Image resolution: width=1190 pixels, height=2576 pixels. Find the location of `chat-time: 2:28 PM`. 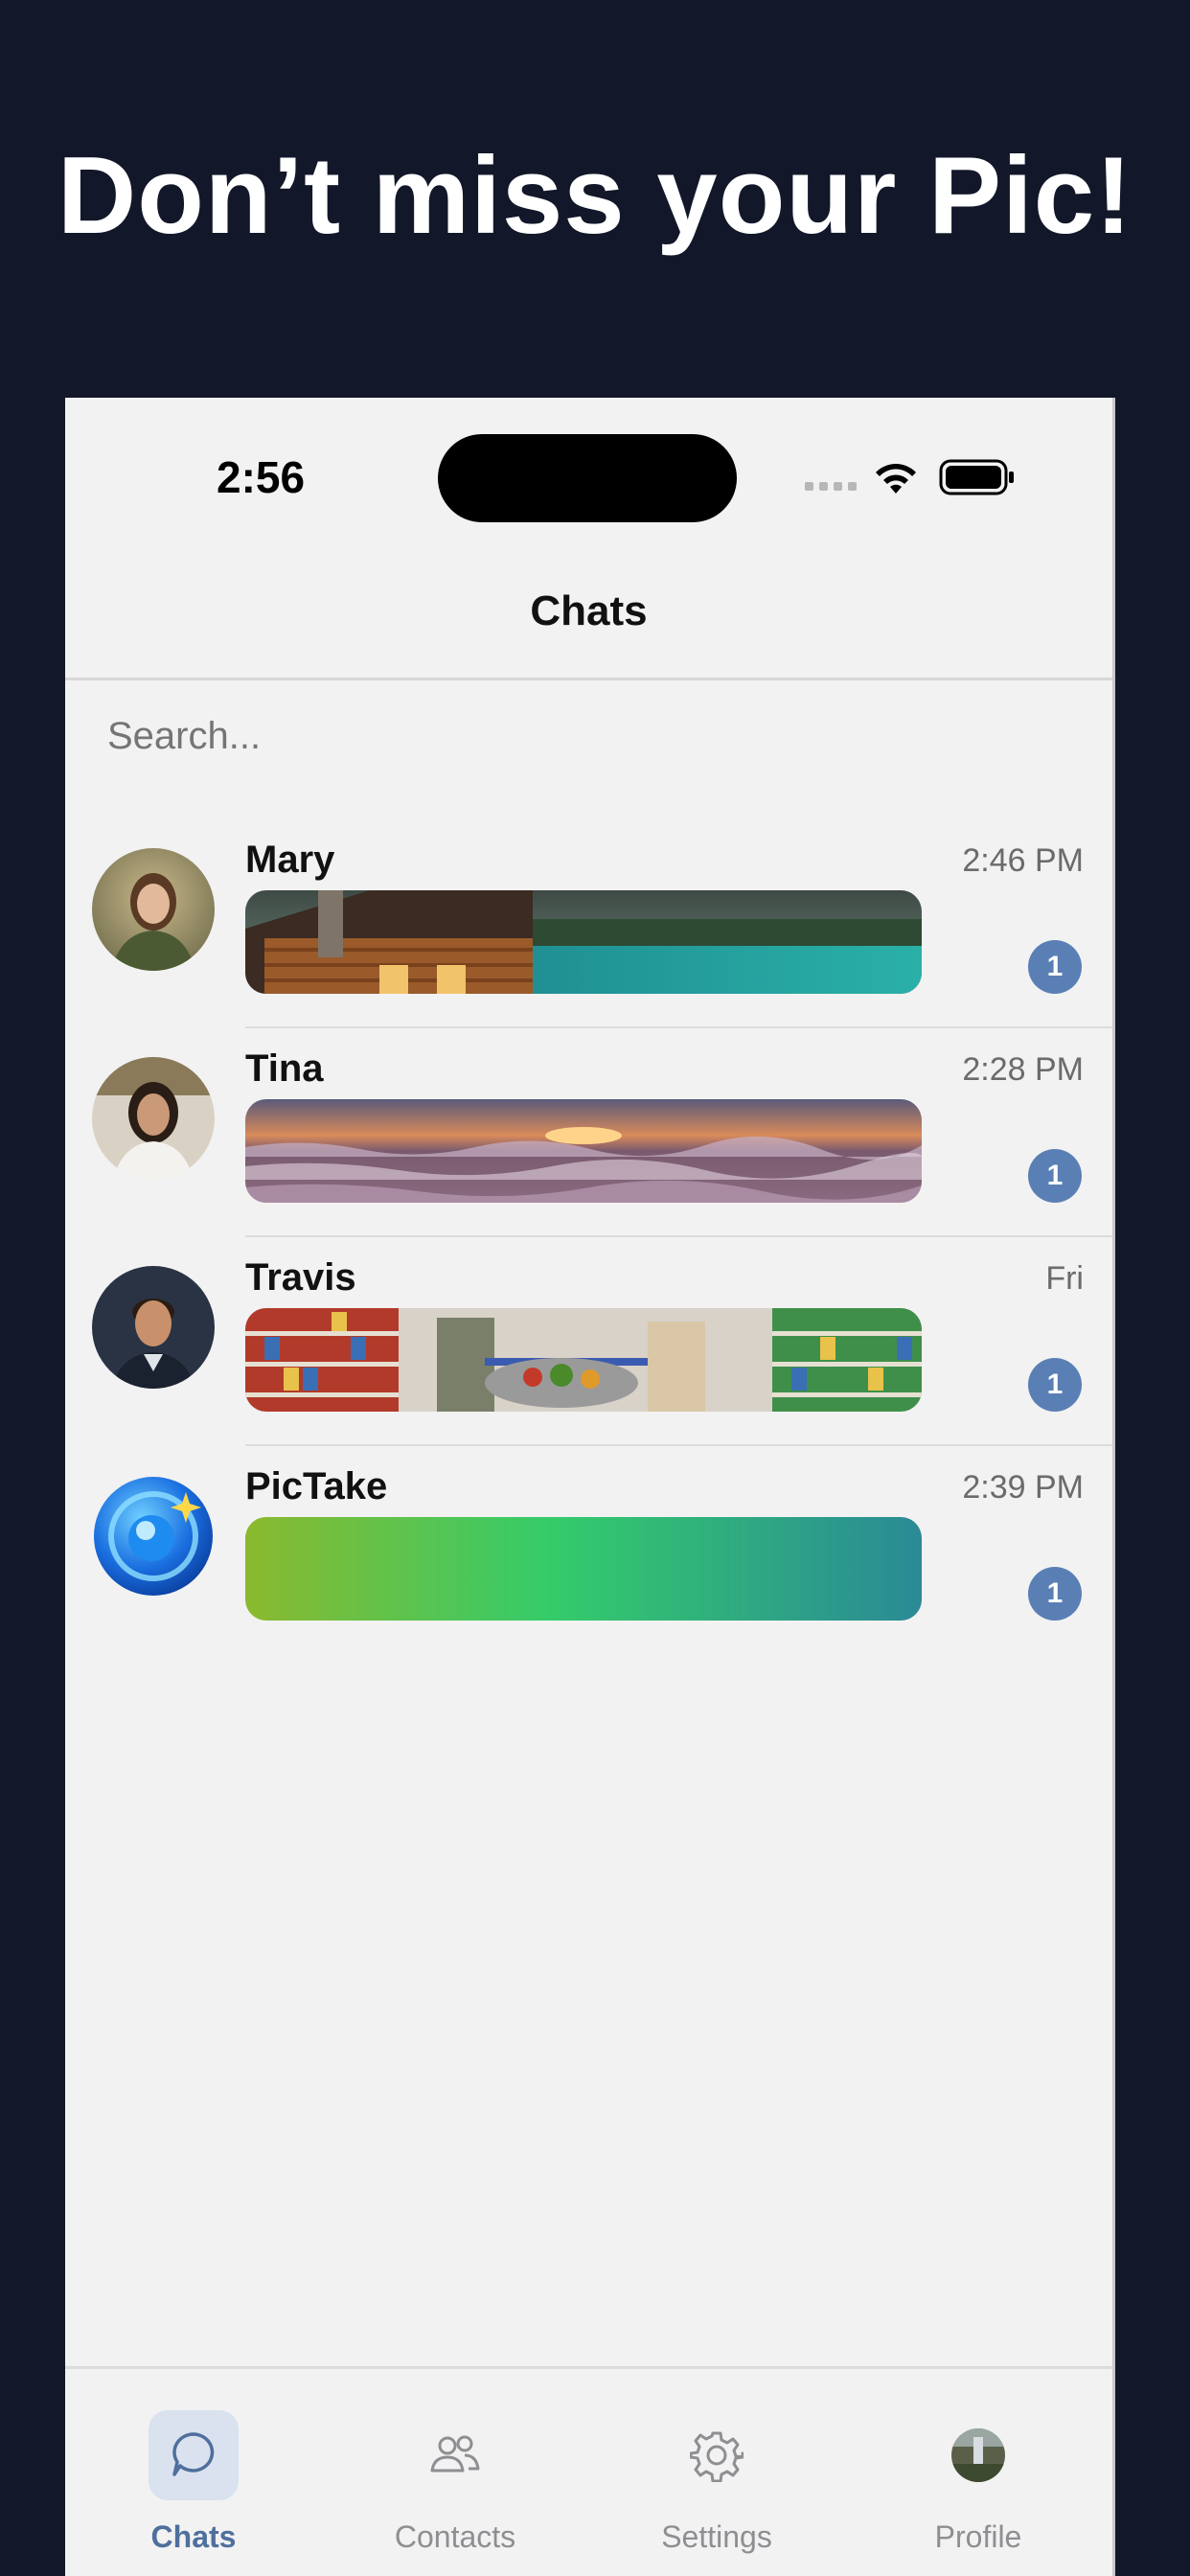

chat-time: 2:28 PM is located at coordinates (1023, 1069).